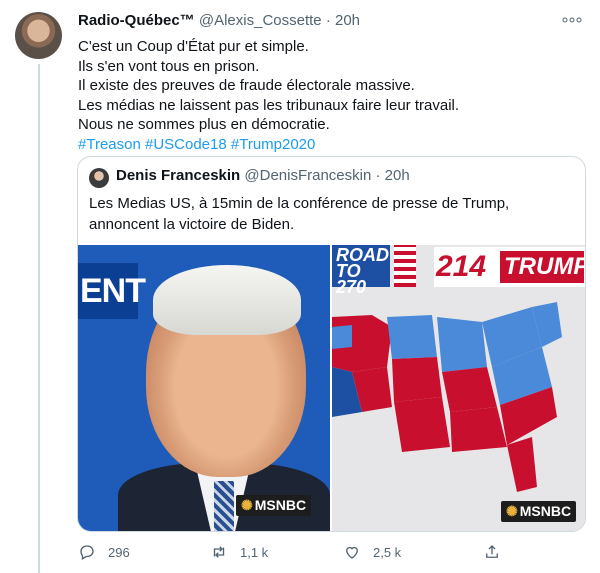  Describe the element at coordinates (351, 279) in the screenshot. I see `road-line-2: TO 270` at that location.